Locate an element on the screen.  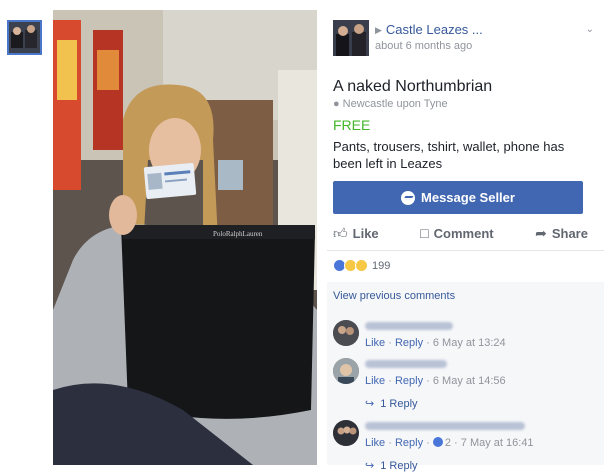
divider is located at coordinates (465, 250).